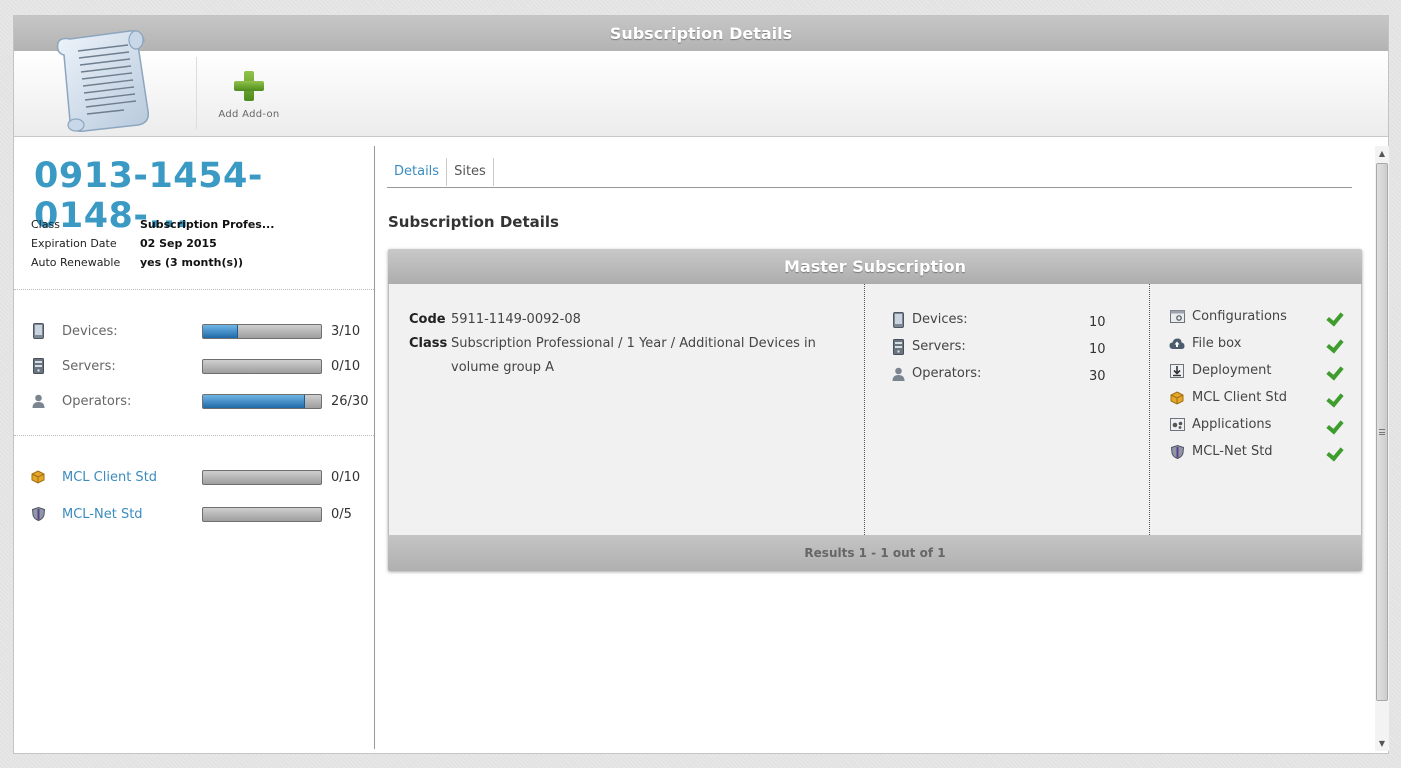 The image size is (1401, 768). I want to click on cloud-upload-icon, so click(1177, 344).